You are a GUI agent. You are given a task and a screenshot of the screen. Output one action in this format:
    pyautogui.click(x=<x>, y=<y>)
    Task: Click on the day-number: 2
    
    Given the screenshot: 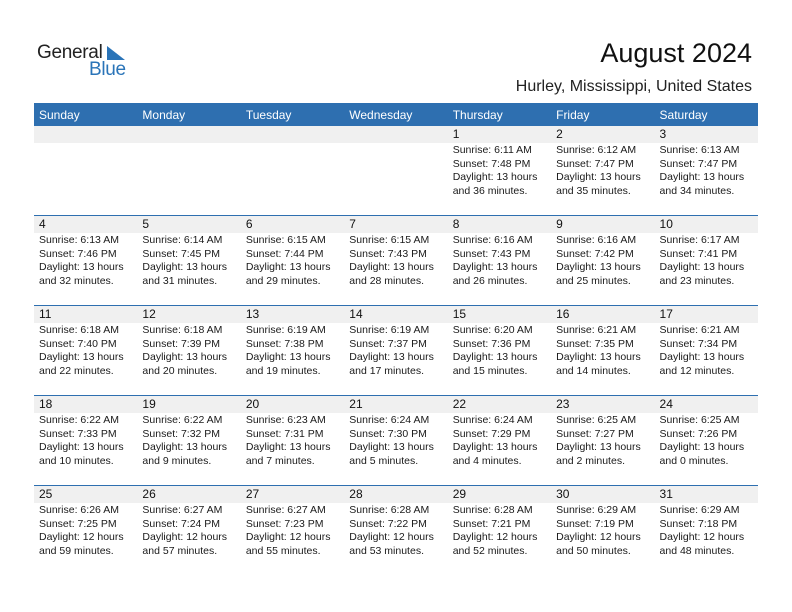 What is the action you would take?
    pyautogui.click(x=559, y=134)
    